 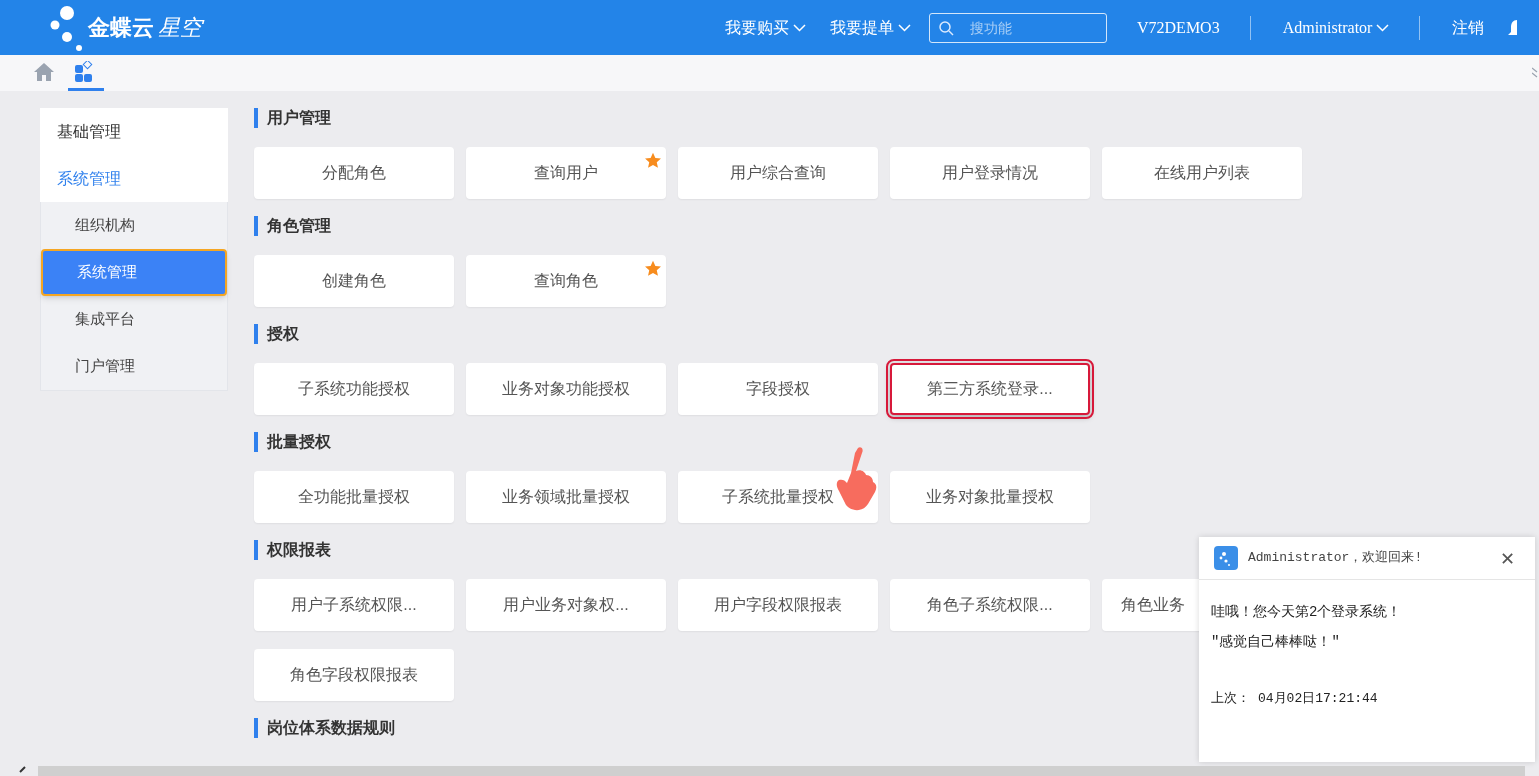 What do you see at coordinates (331, 728) in the screenshot?
I see `section-title: 岗位体系数据规则` at bounding box center [331, 728].